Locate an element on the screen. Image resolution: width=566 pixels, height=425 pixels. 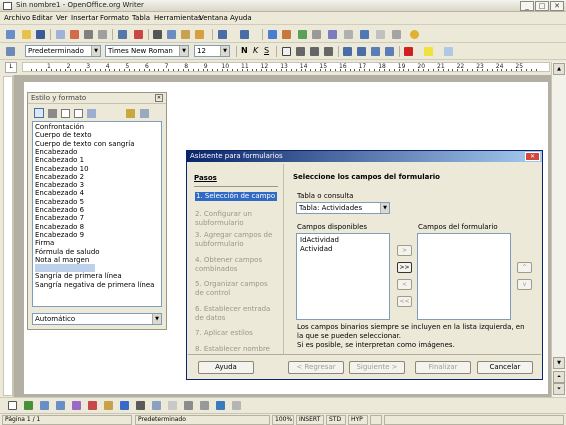
back-button: < Regresar is located at coordinates (316, 367).